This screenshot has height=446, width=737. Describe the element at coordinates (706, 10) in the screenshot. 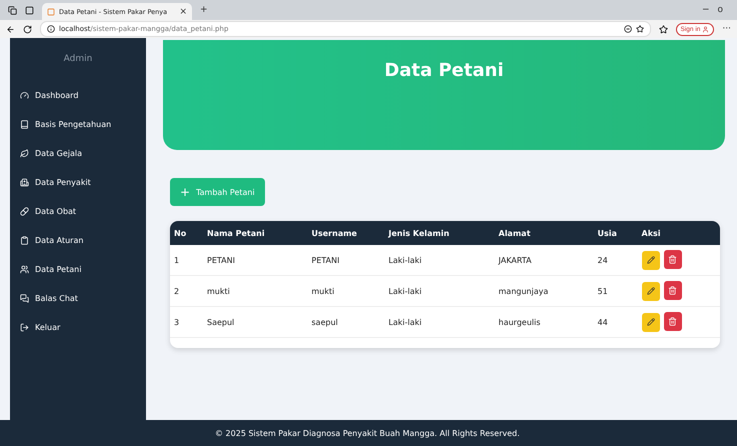

I see `minimize-button: −` at that location.